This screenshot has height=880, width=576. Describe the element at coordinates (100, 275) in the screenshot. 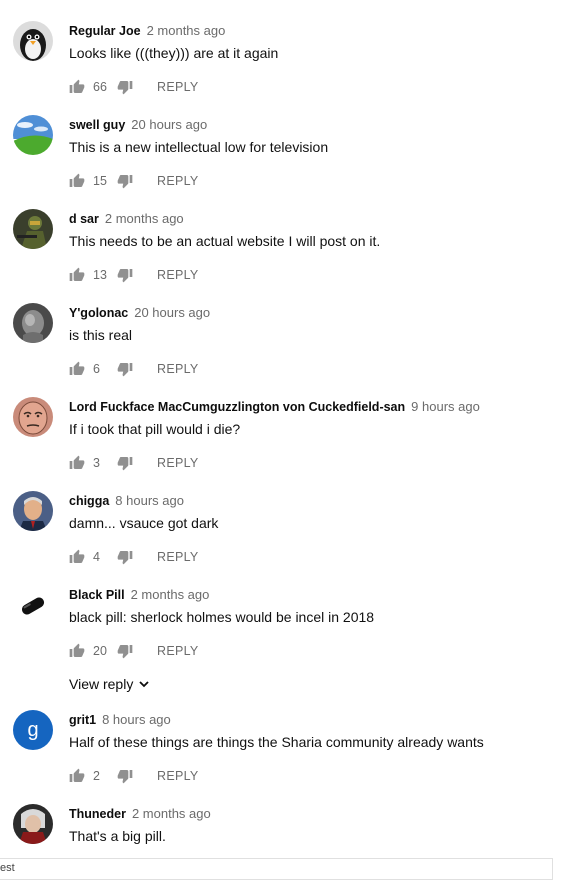

I see `like-count: 13` at that location.